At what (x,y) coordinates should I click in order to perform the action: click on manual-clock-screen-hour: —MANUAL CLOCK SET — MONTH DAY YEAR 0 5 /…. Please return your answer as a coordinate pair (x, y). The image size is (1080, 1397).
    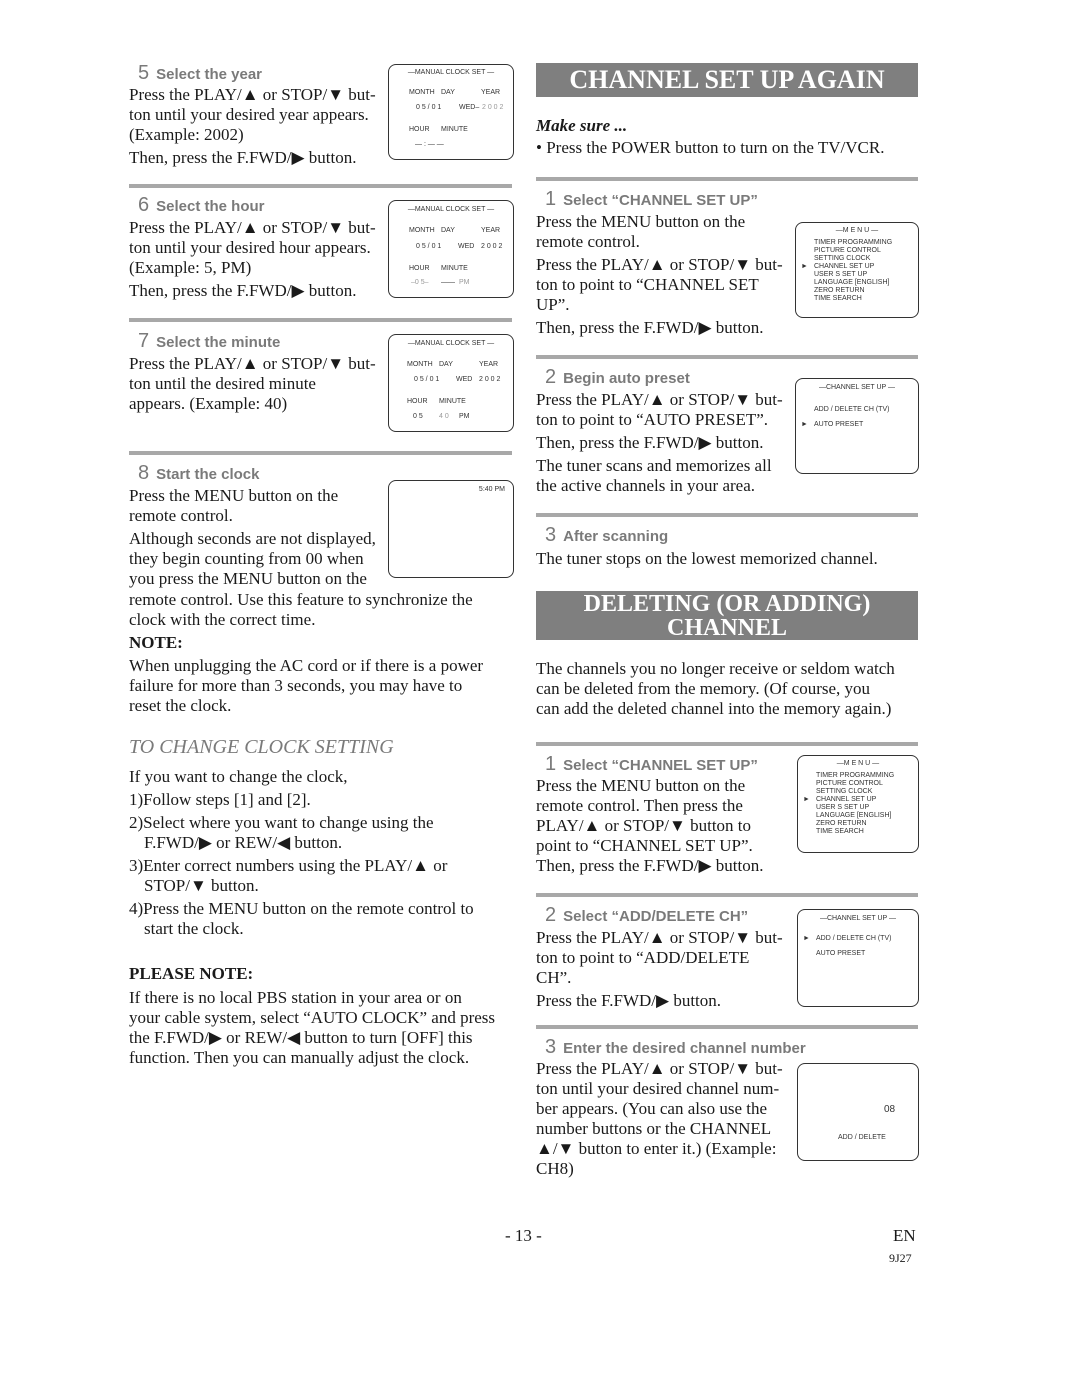
    Looking at the image, I should click on (451, 249).